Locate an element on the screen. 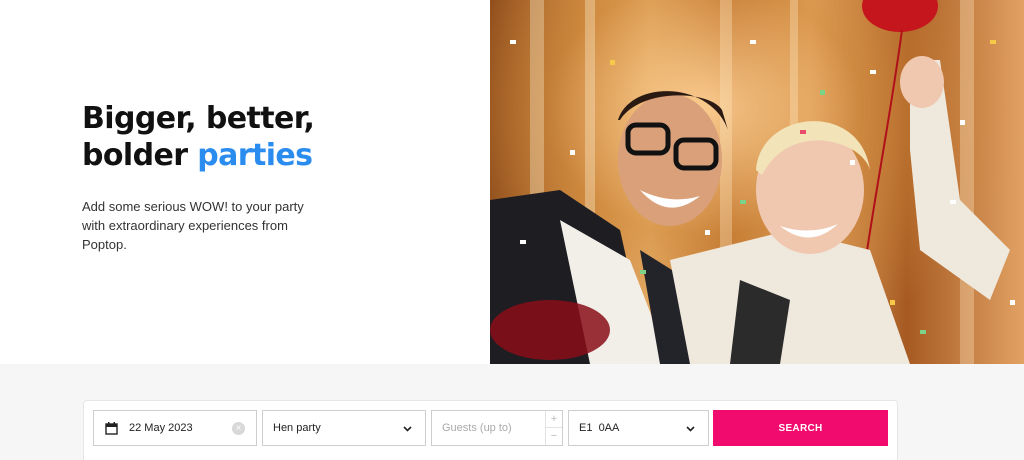 The height and width of the screenshot is (460, 1024). date-value: 22 May 2023 is located at coordinates (161, 428).